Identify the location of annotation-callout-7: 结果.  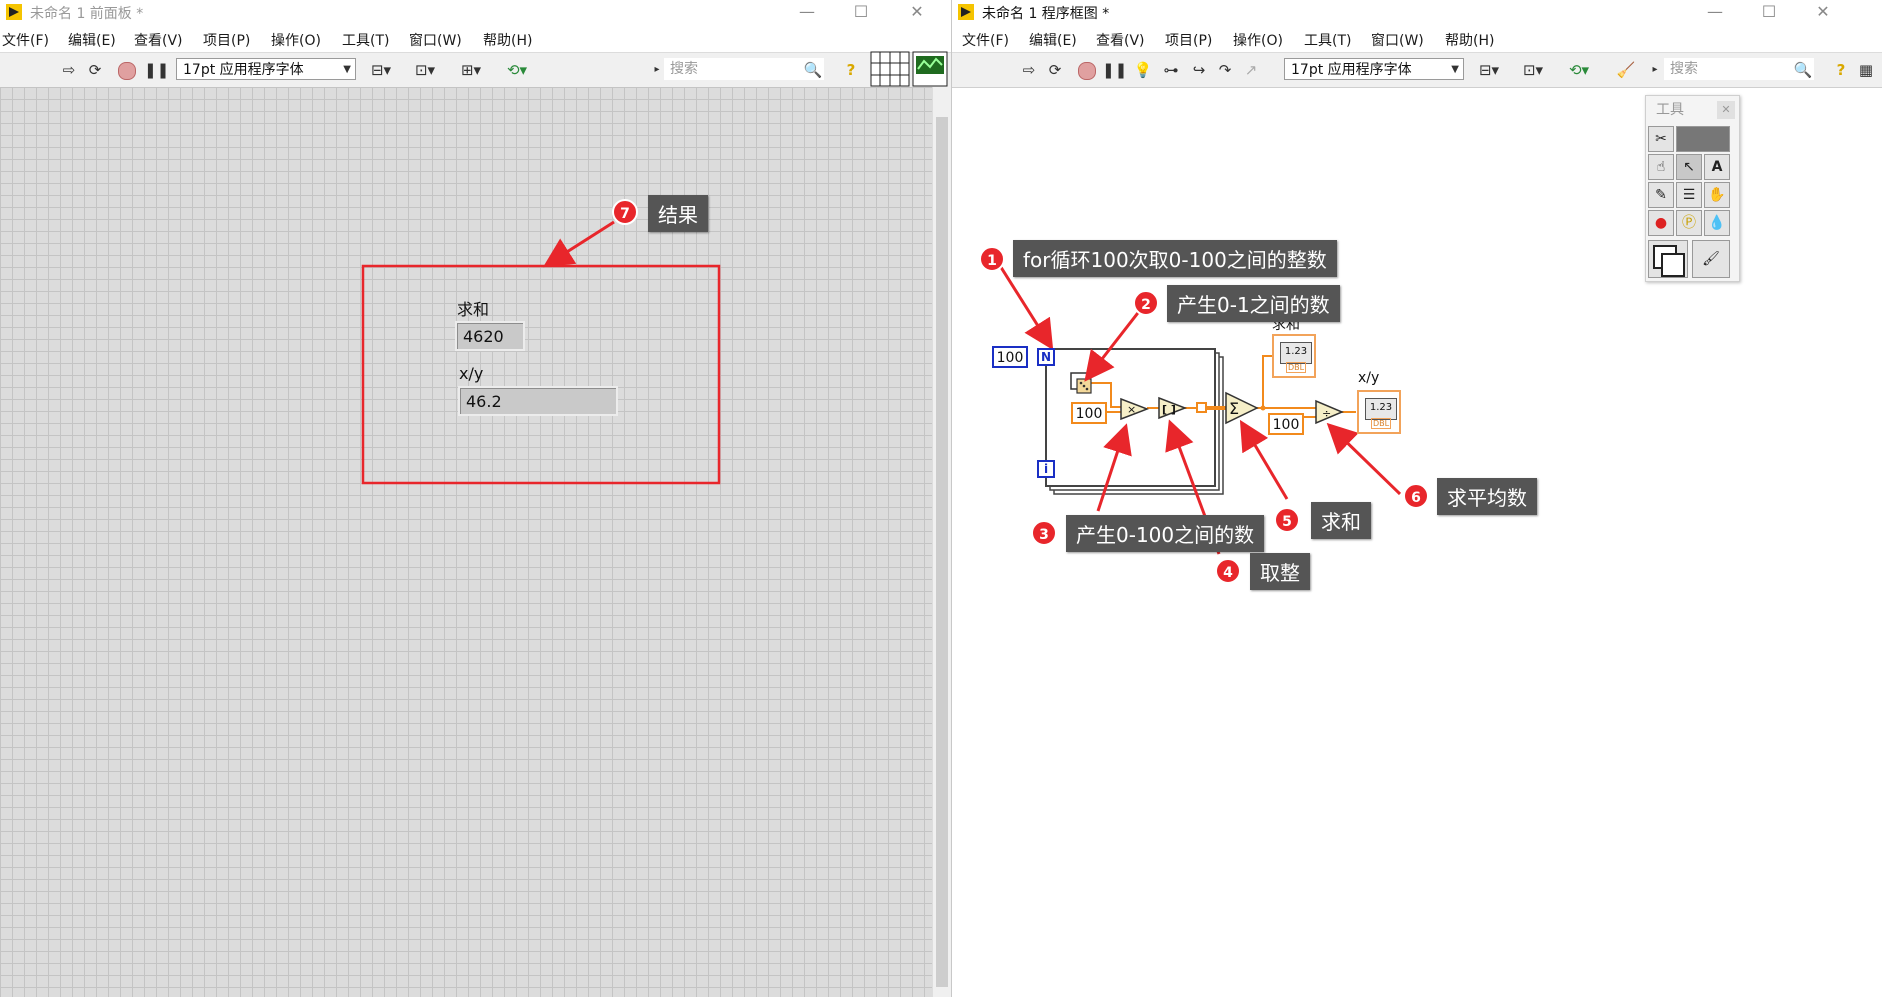
(678, 213).